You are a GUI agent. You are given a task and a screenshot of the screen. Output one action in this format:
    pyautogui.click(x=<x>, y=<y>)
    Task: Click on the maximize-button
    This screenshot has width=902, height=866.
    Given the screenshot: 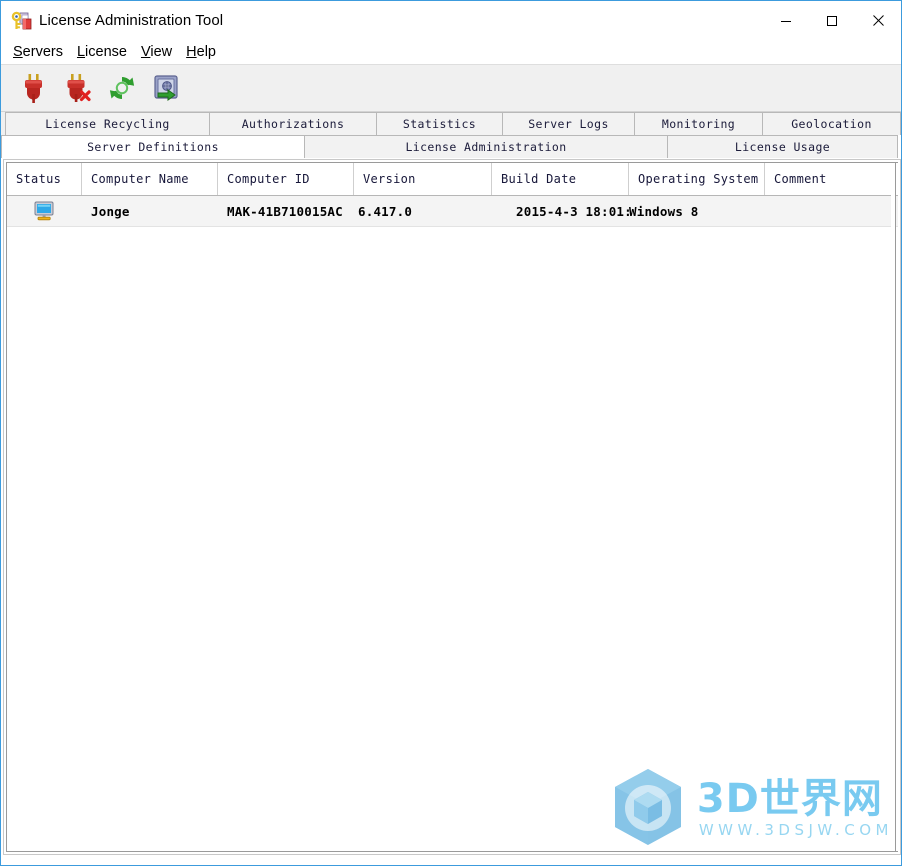 What is the action you would take?
    pyautogui.click(x=832, y=20)
    